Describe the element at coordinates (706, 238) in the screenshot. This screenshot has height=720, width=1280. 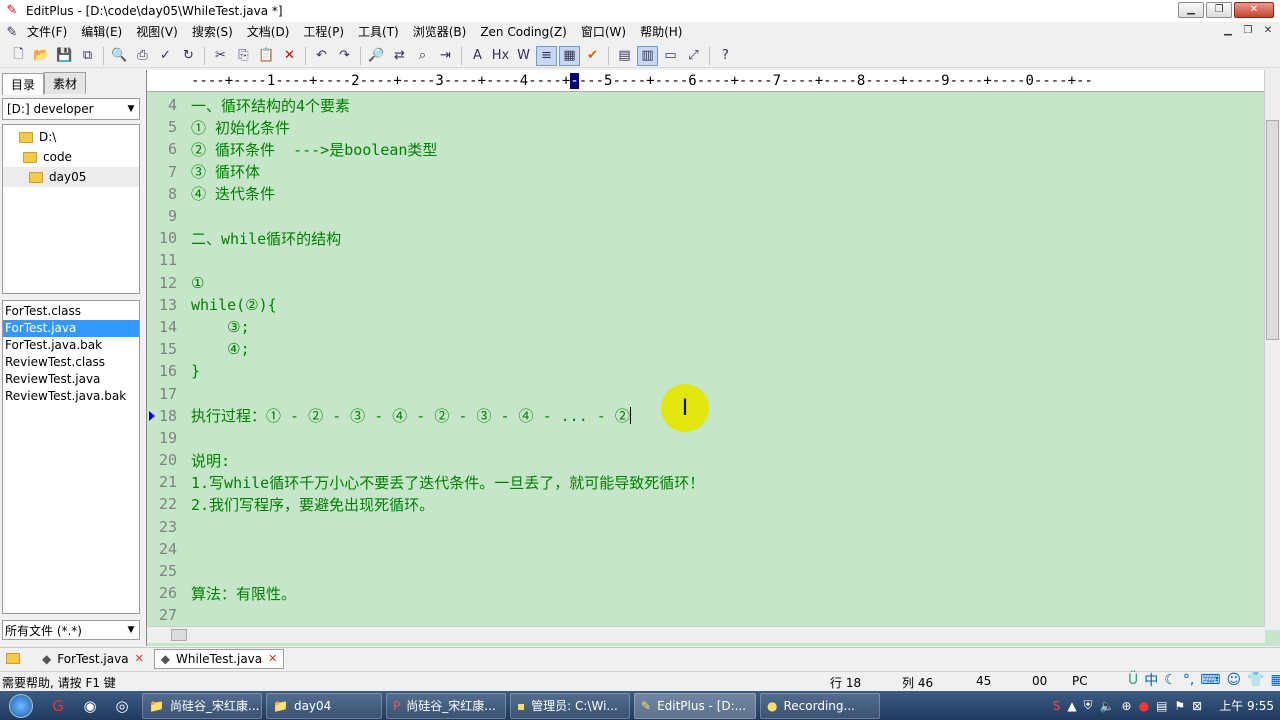
I see `code-line: 10 二、while循环的结构` at that location.